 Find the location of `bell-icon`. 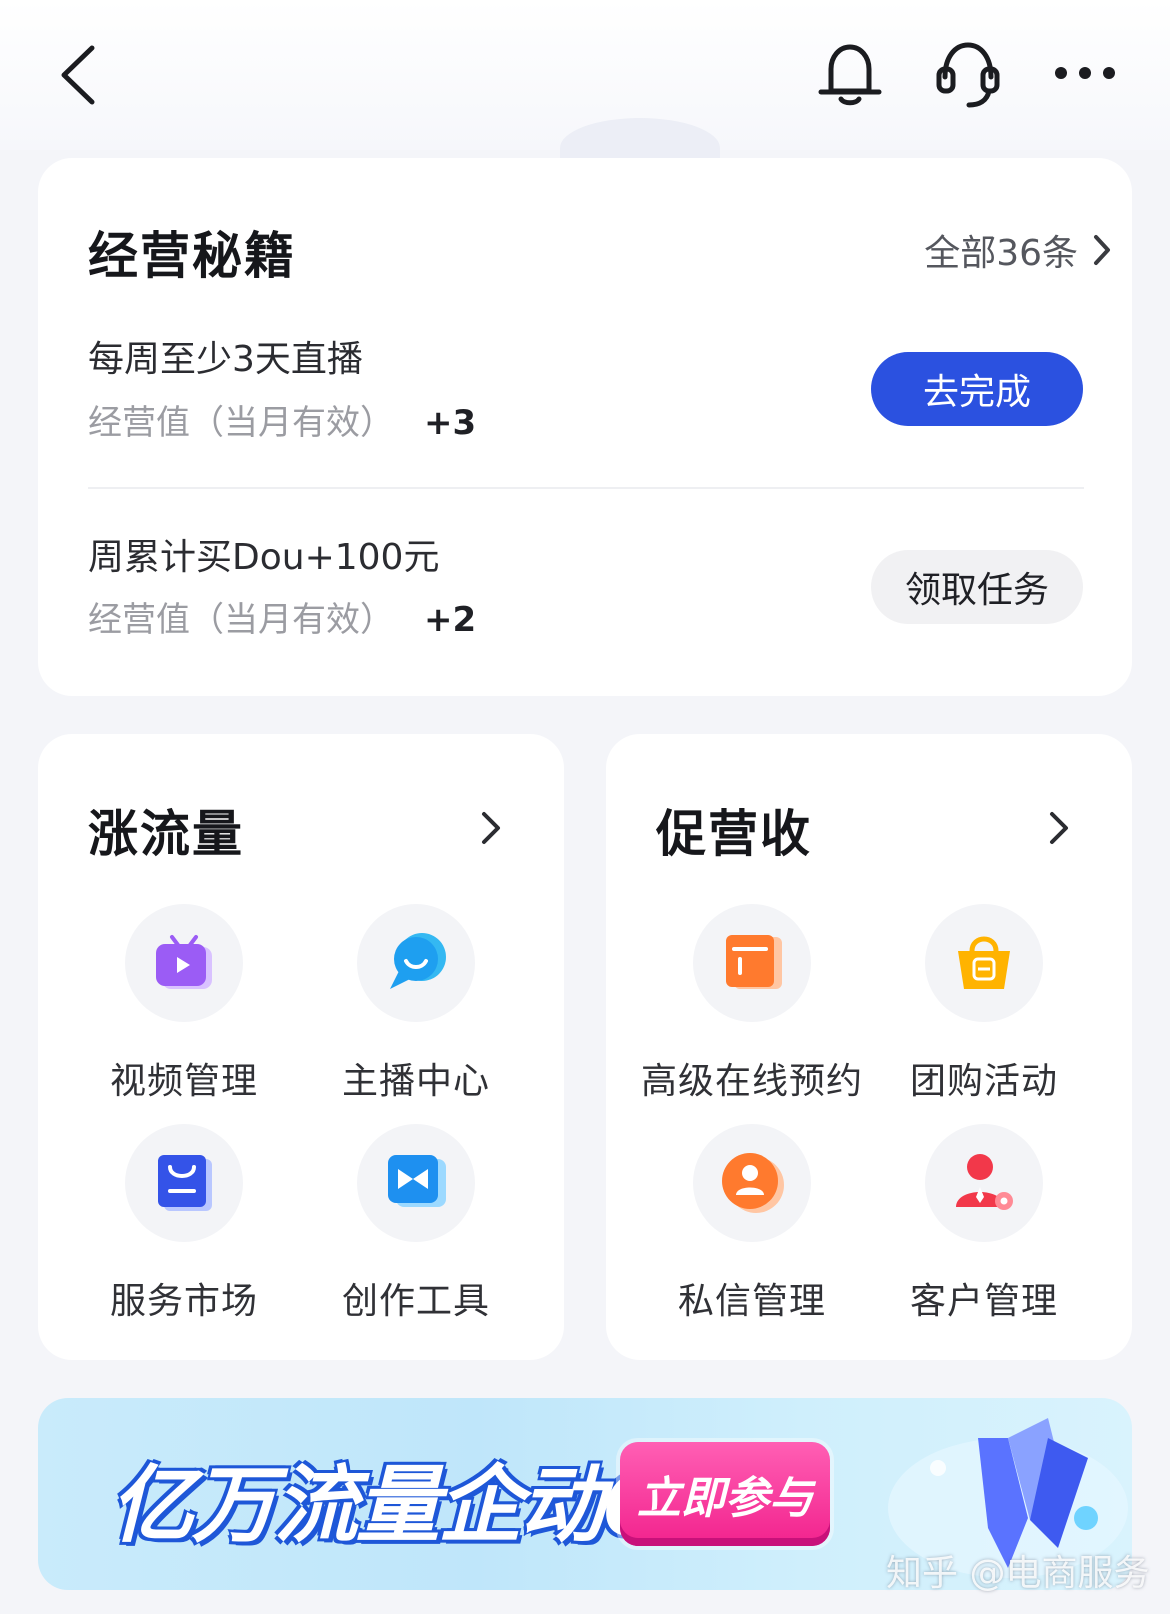

bell-icon is located at coordinates (850, 75).